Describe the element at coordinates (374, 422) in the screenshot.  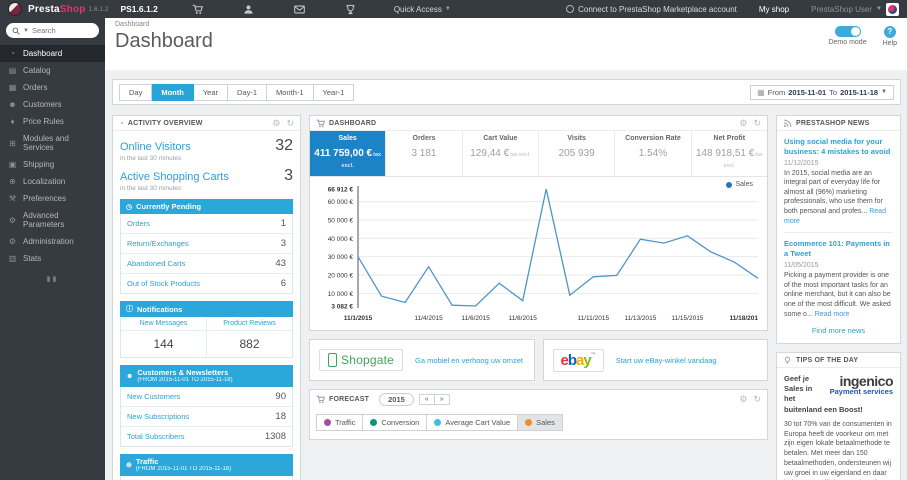
I see `conversion-dot-icon` at that location.